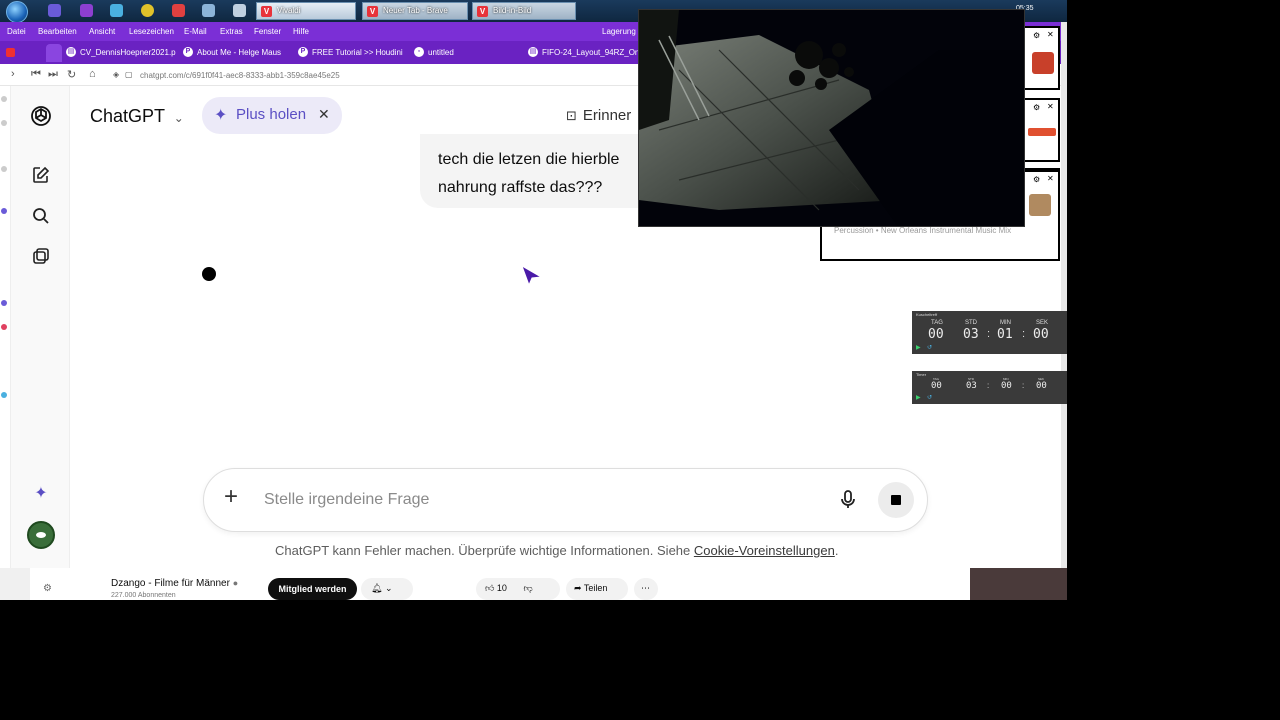  Describe the element at coordinates (1041, 334) in the screenshot. I see `timer-value: 00` at that location.